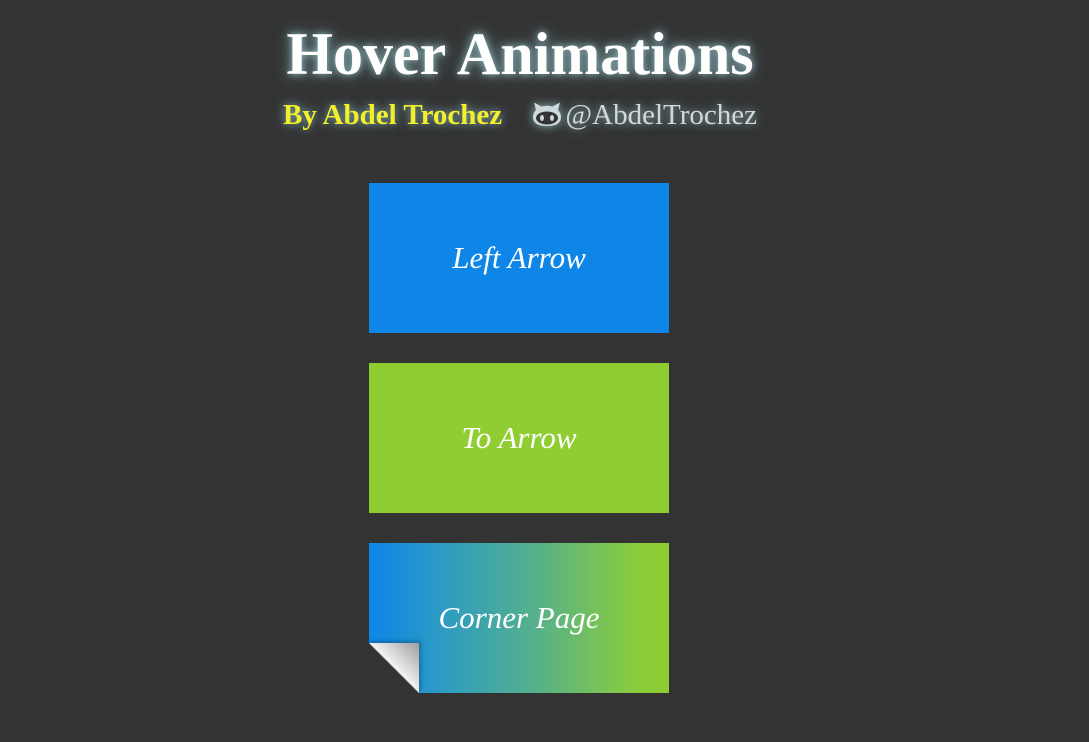  What do you see at coordinates (547, 114) in the screenshot?
I see `github-octocat-icon` at bounding box center [547, 114].